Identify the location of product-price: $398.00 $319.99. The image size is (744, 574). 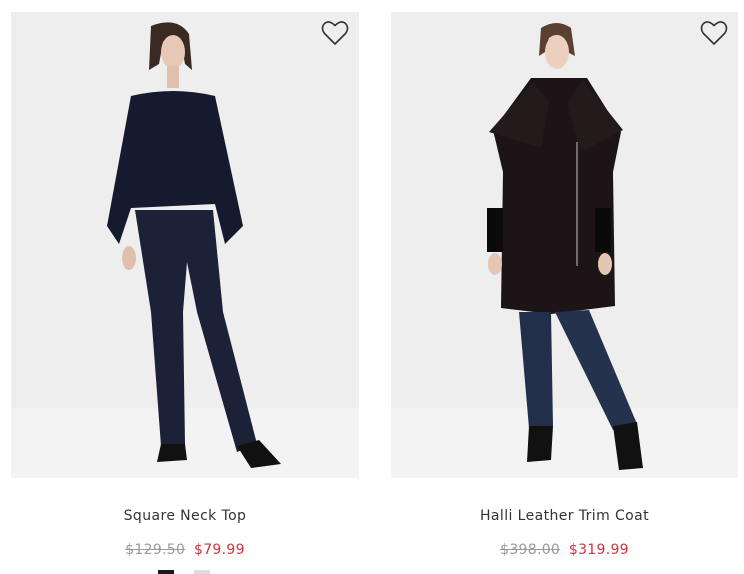
(564, 550).